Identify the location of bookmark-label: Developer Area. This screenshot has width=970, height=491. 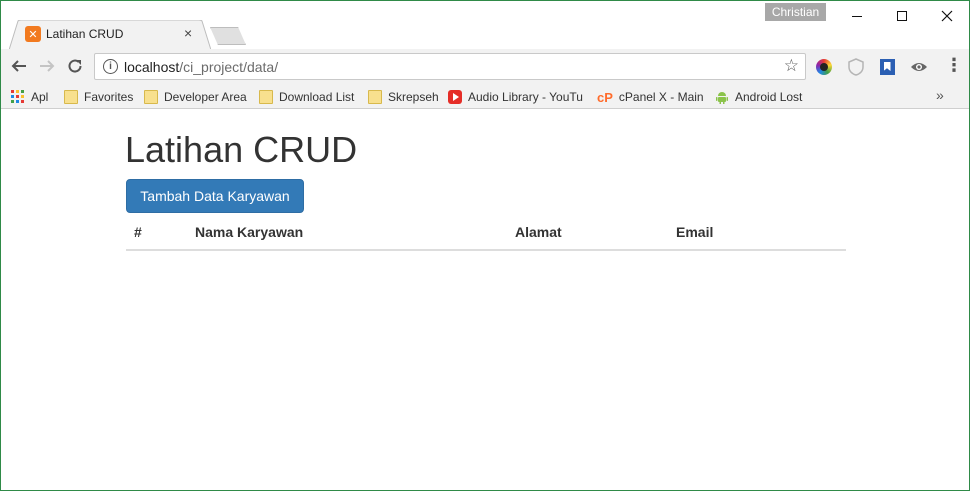
(205, 97).